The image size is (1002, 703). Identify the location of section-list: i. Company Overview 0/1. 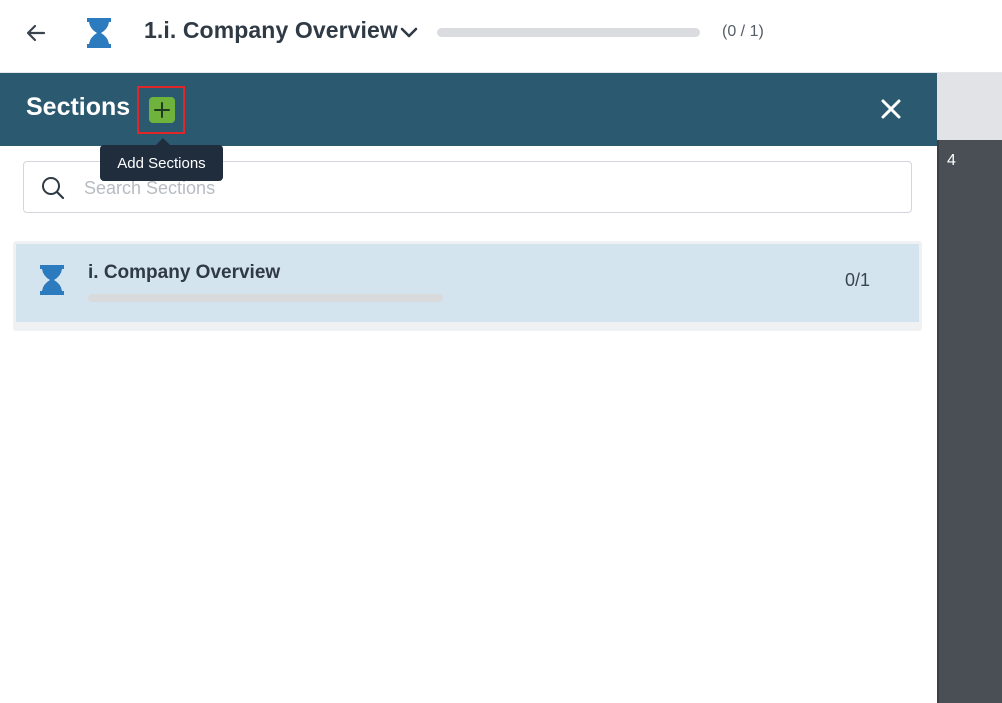
(467, 286).